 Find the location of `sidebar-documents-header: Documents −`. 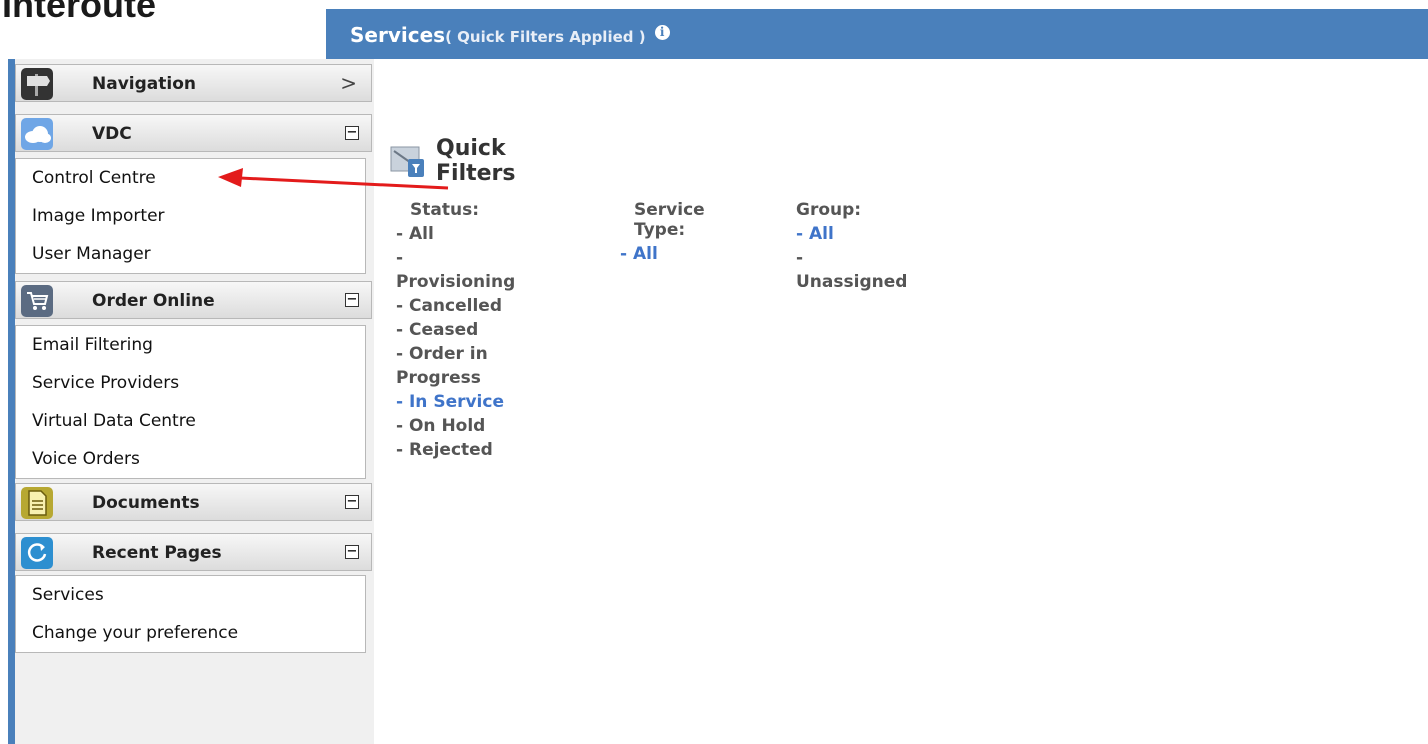

sidebar-documents-header: Documents − is located at coordinates (193, 502).